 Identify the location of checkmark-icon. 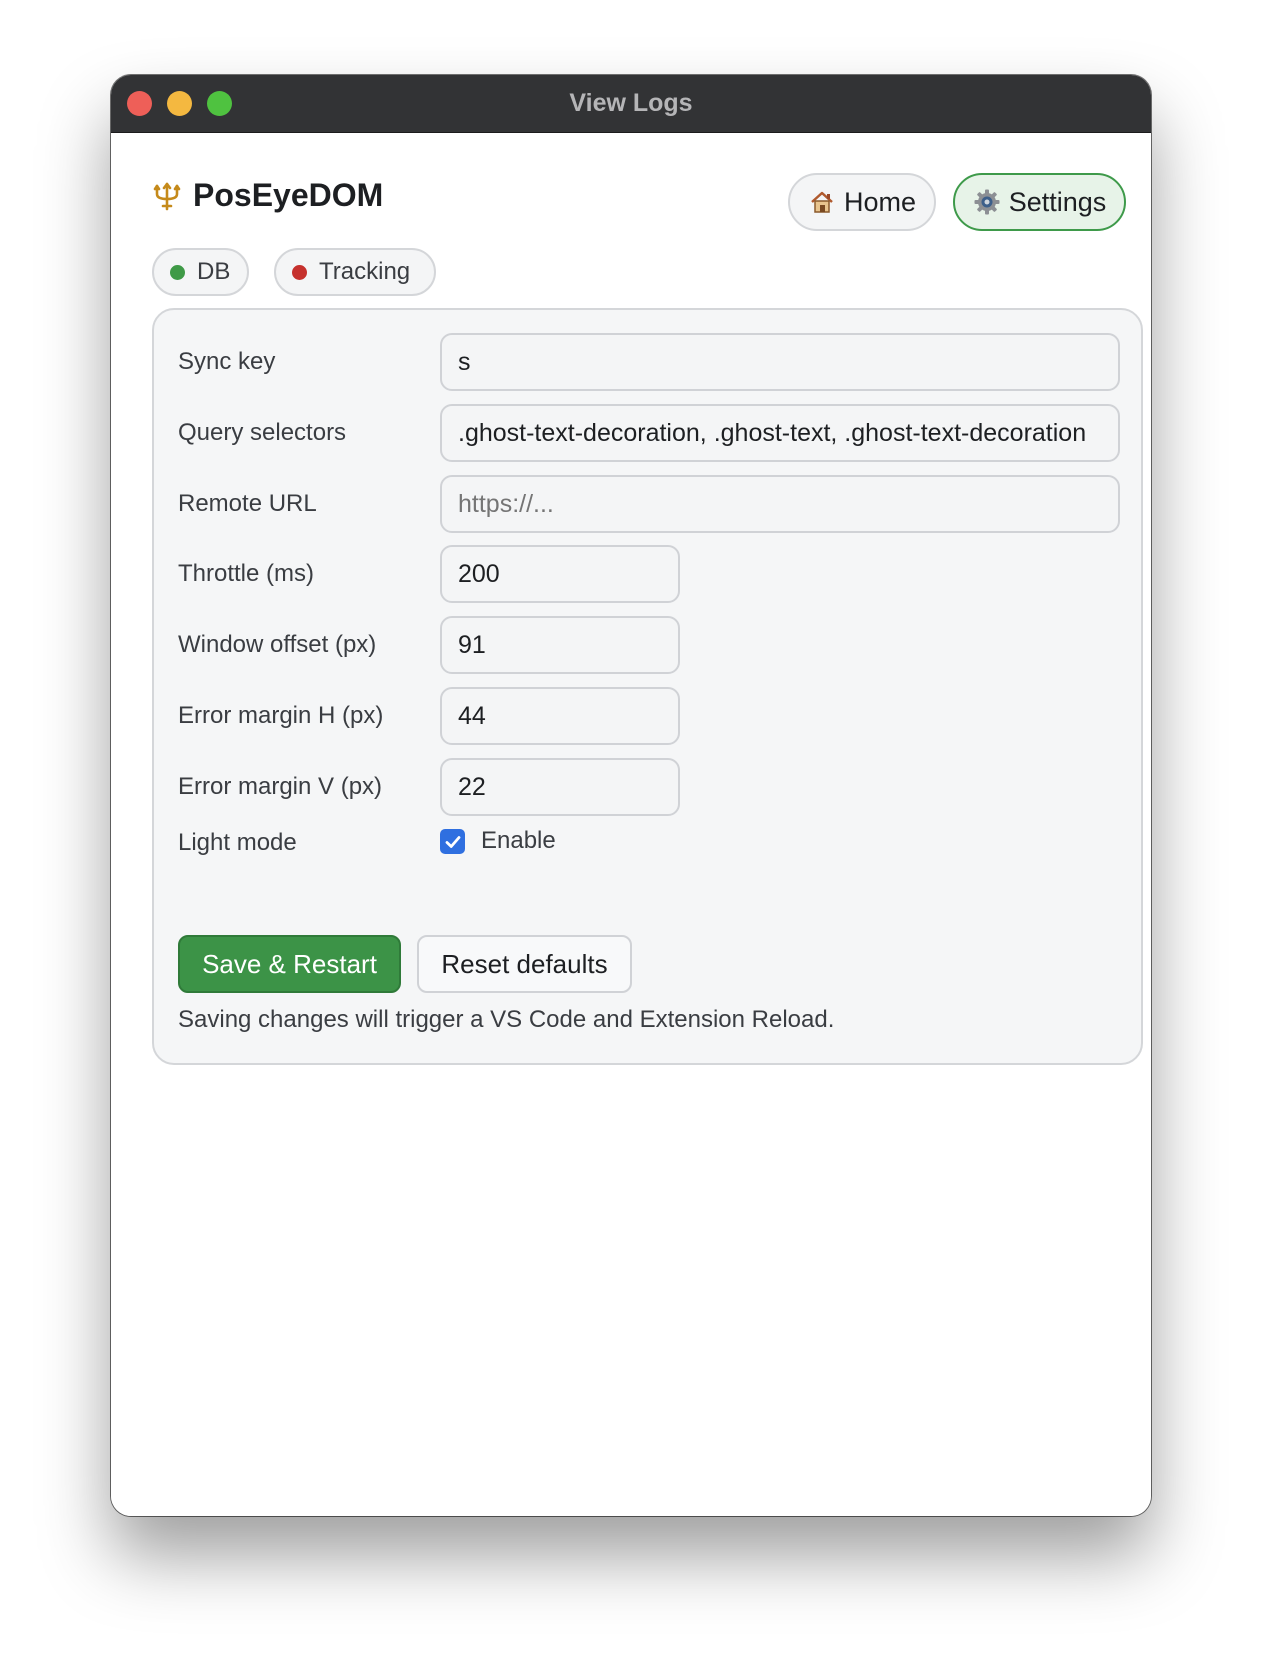
(452, 841).